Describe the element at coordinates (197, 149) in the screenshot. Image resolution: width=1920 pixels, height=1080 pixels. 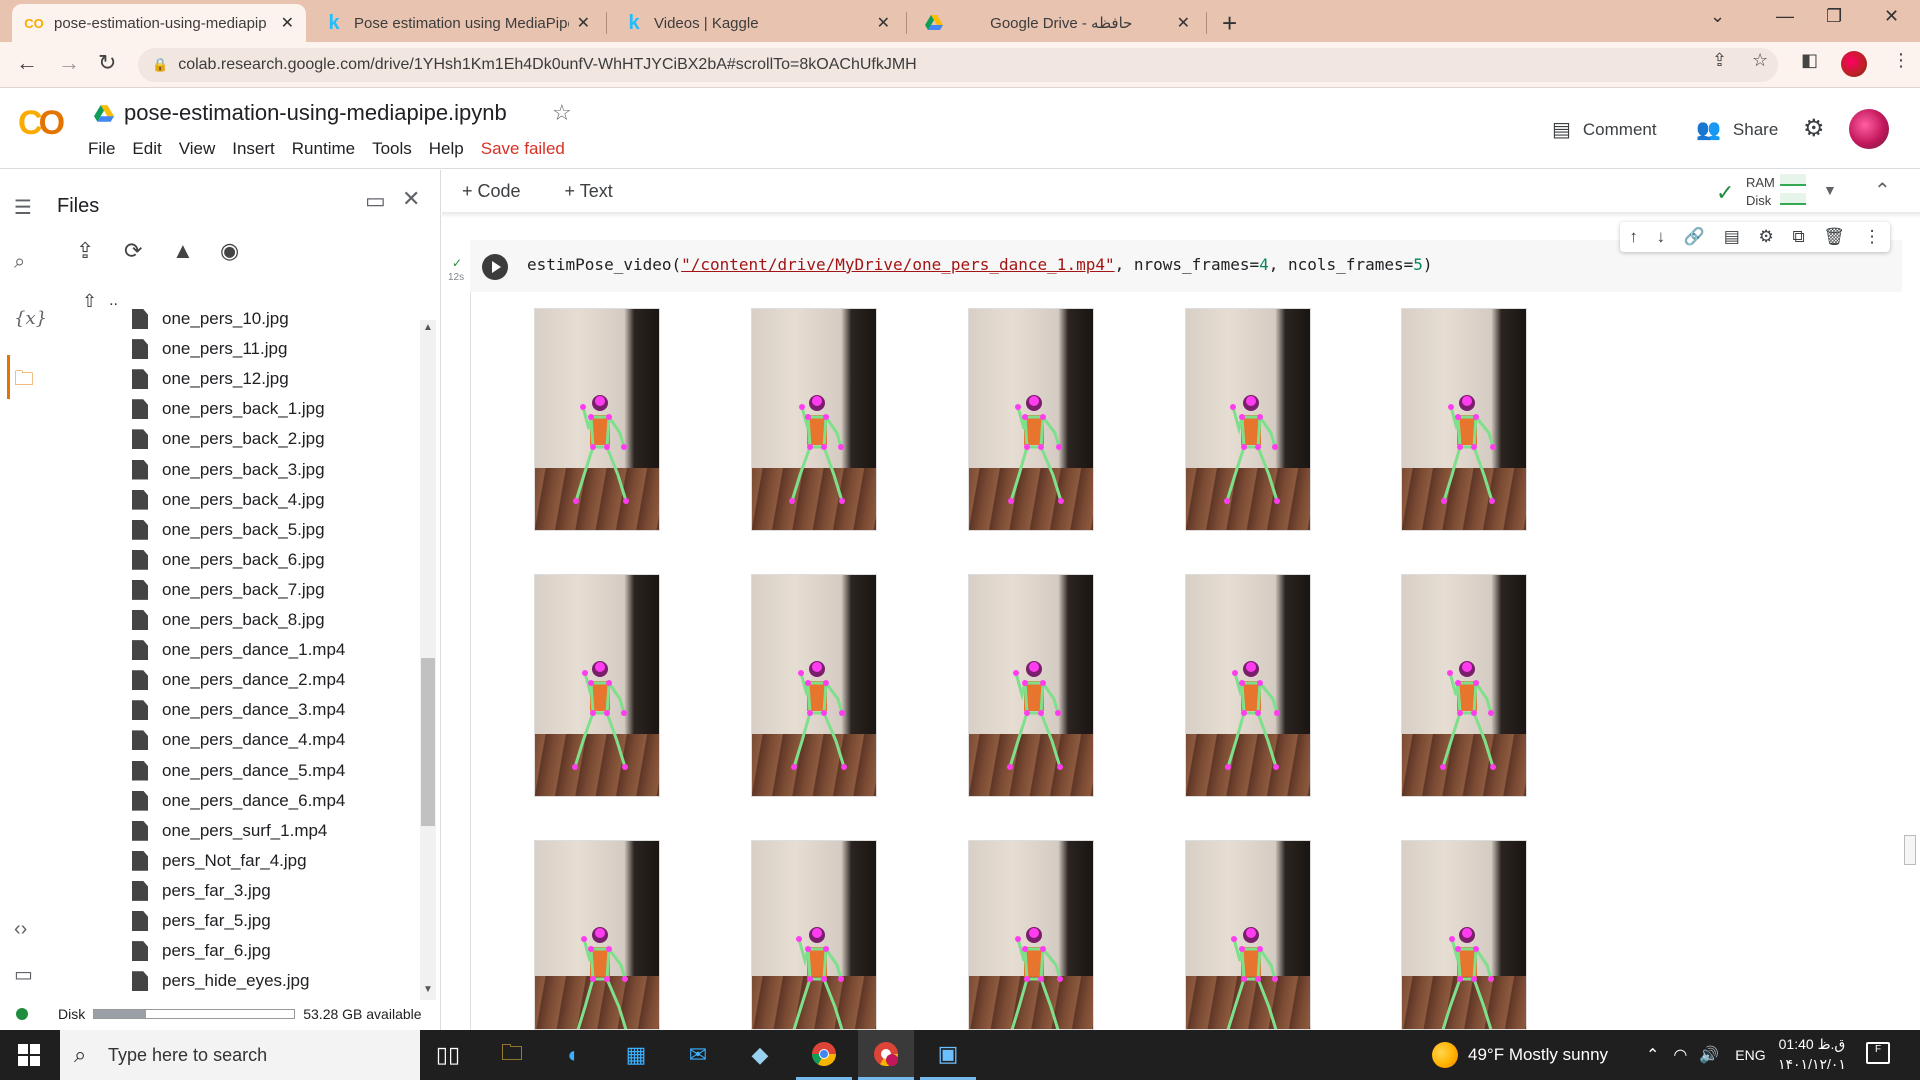
I see `menu-view: View` at that location.